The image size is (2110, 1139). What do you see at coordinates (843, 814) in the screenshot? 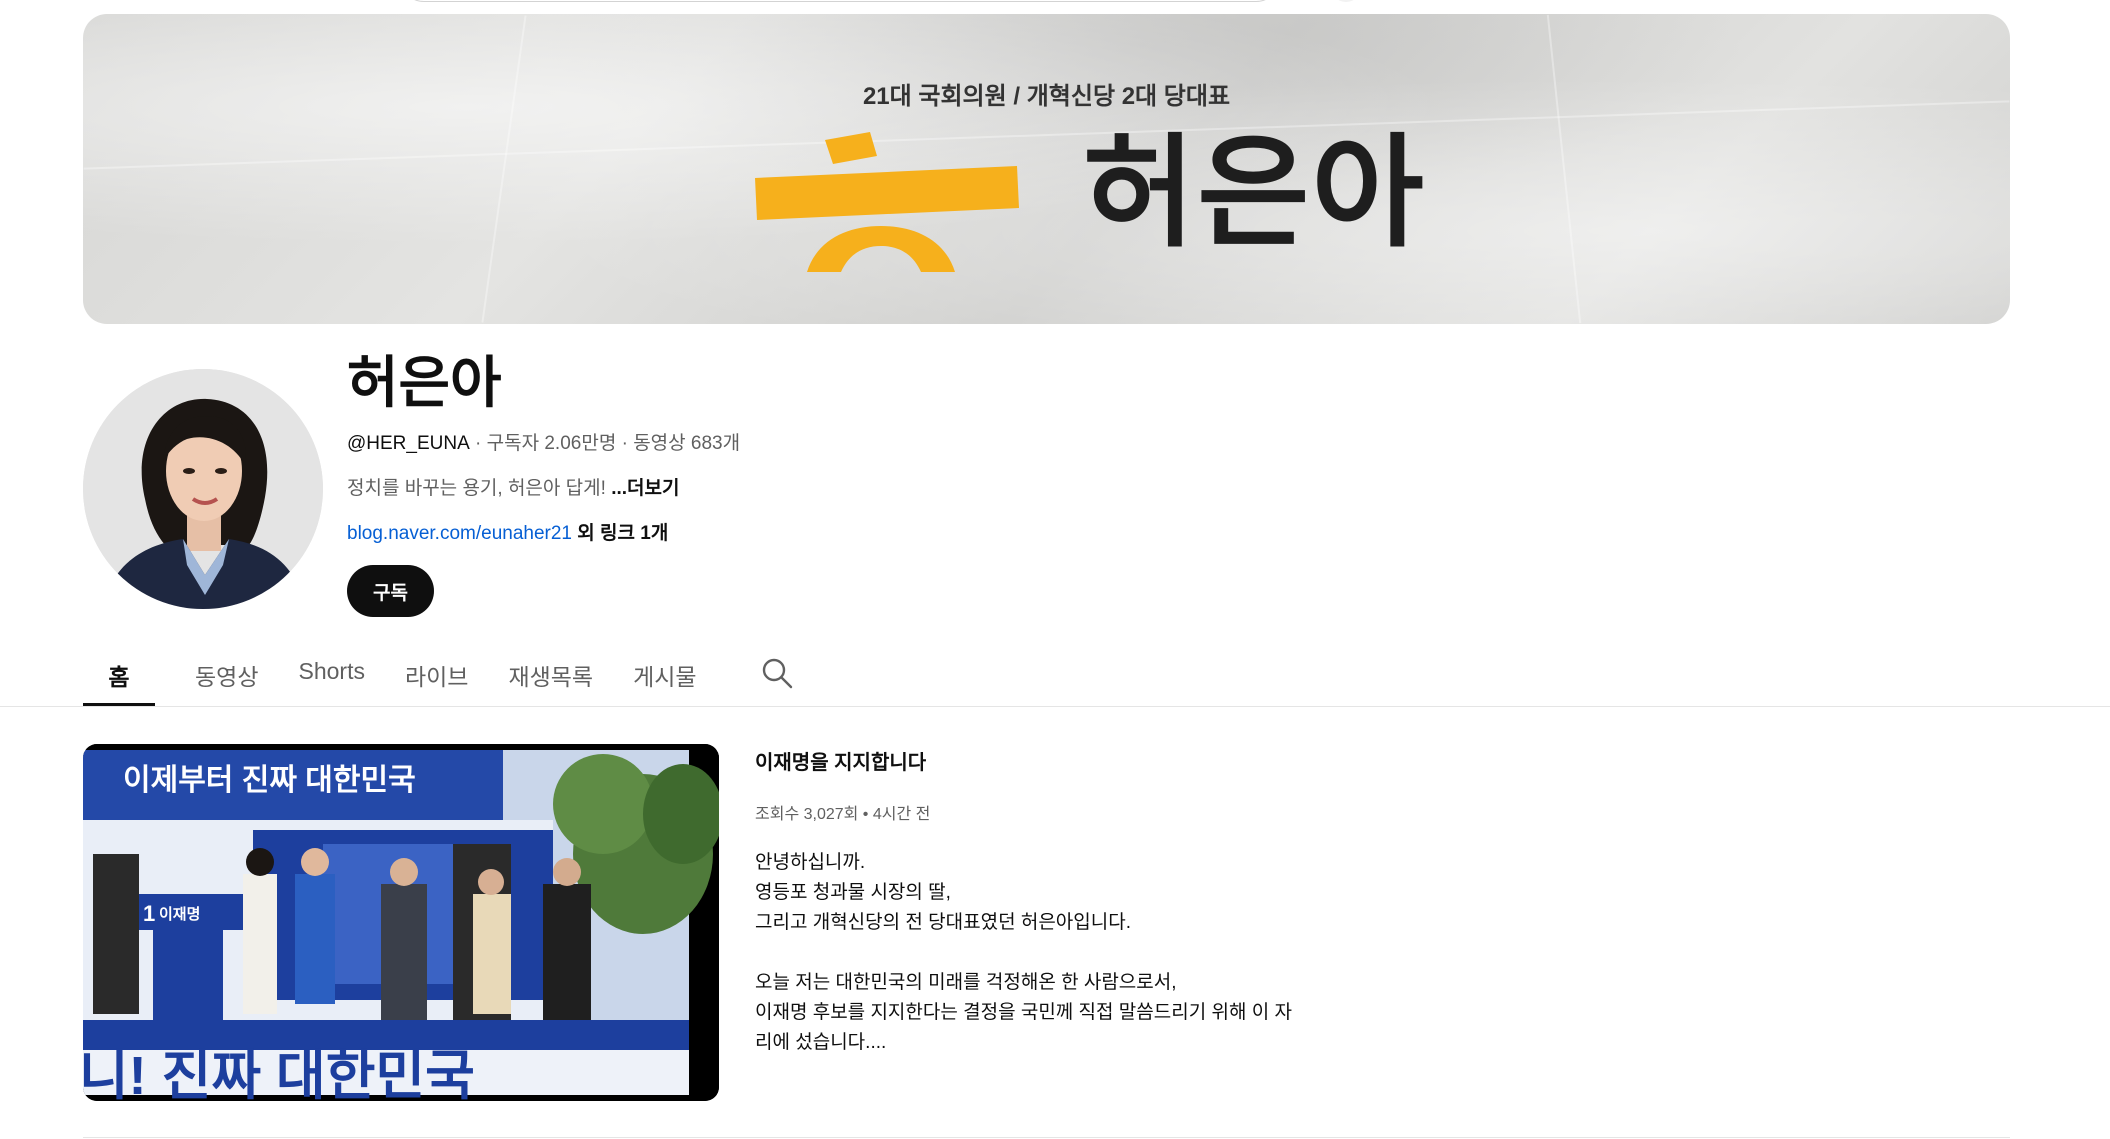
I see `featured-video-meta: 조회수 3,027회 • 4시간 전` at bounding box center [843, 814].